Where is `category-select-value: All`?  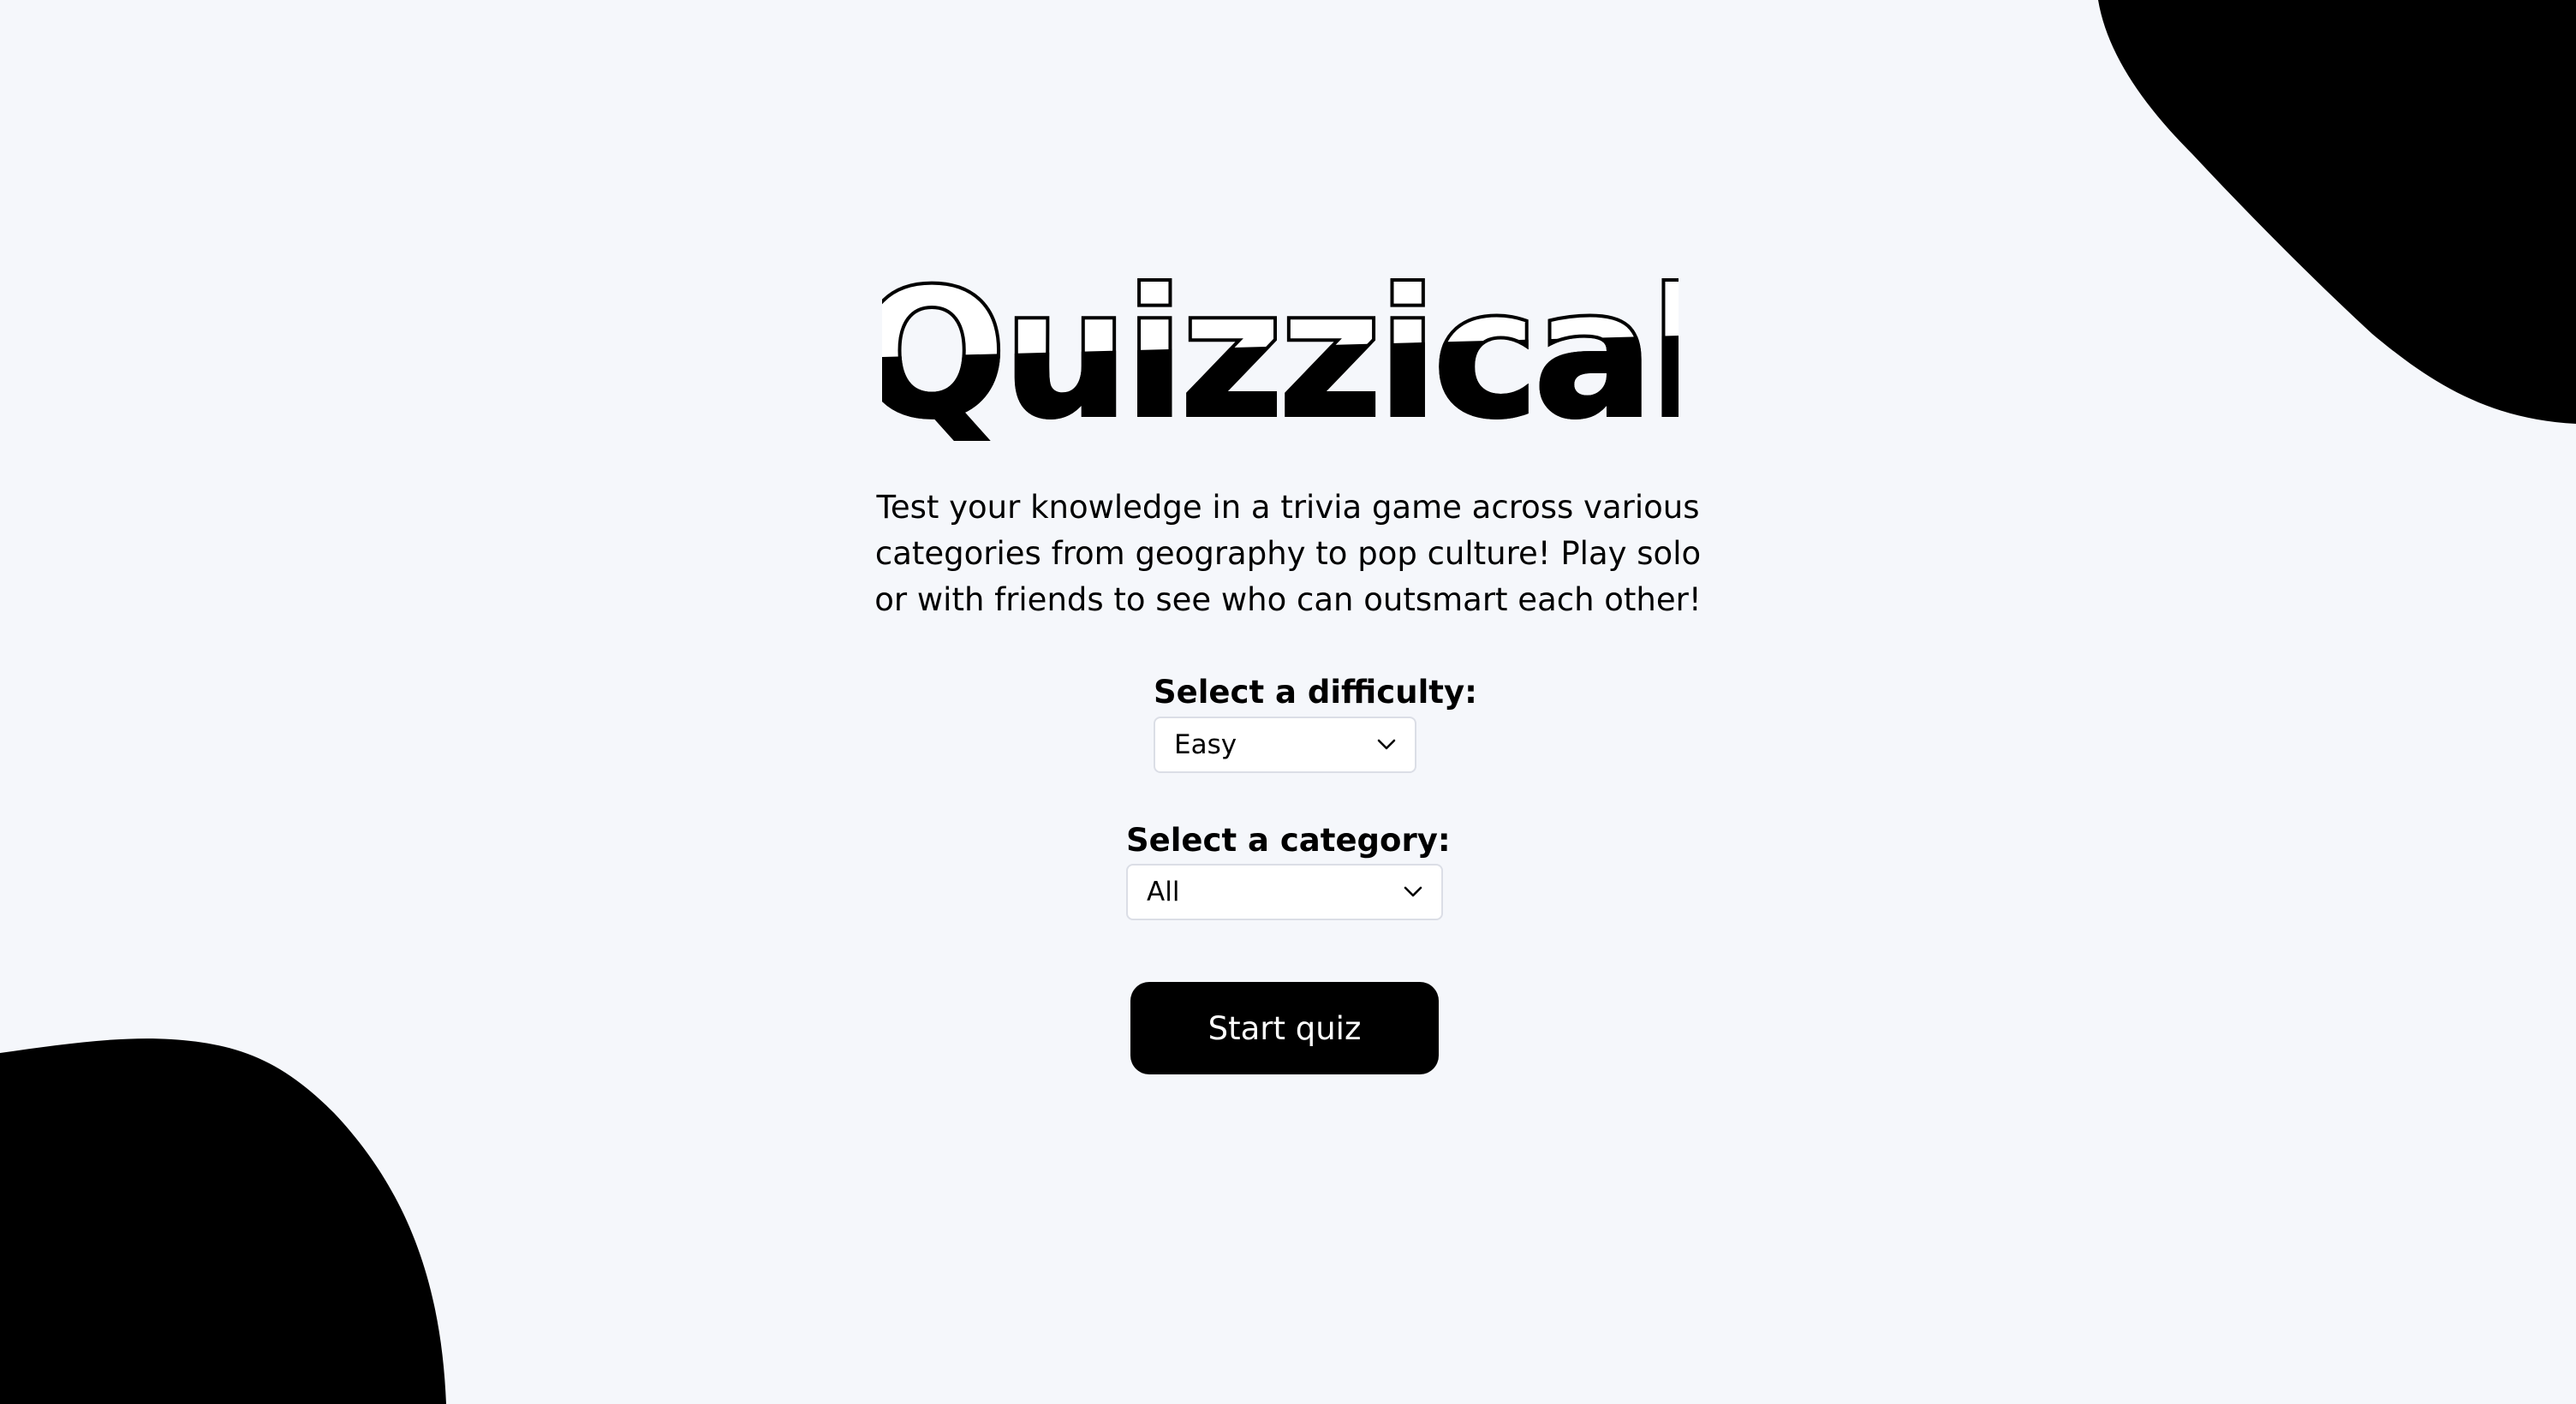 category-select-value: All is located at coordinates (1163, 892).